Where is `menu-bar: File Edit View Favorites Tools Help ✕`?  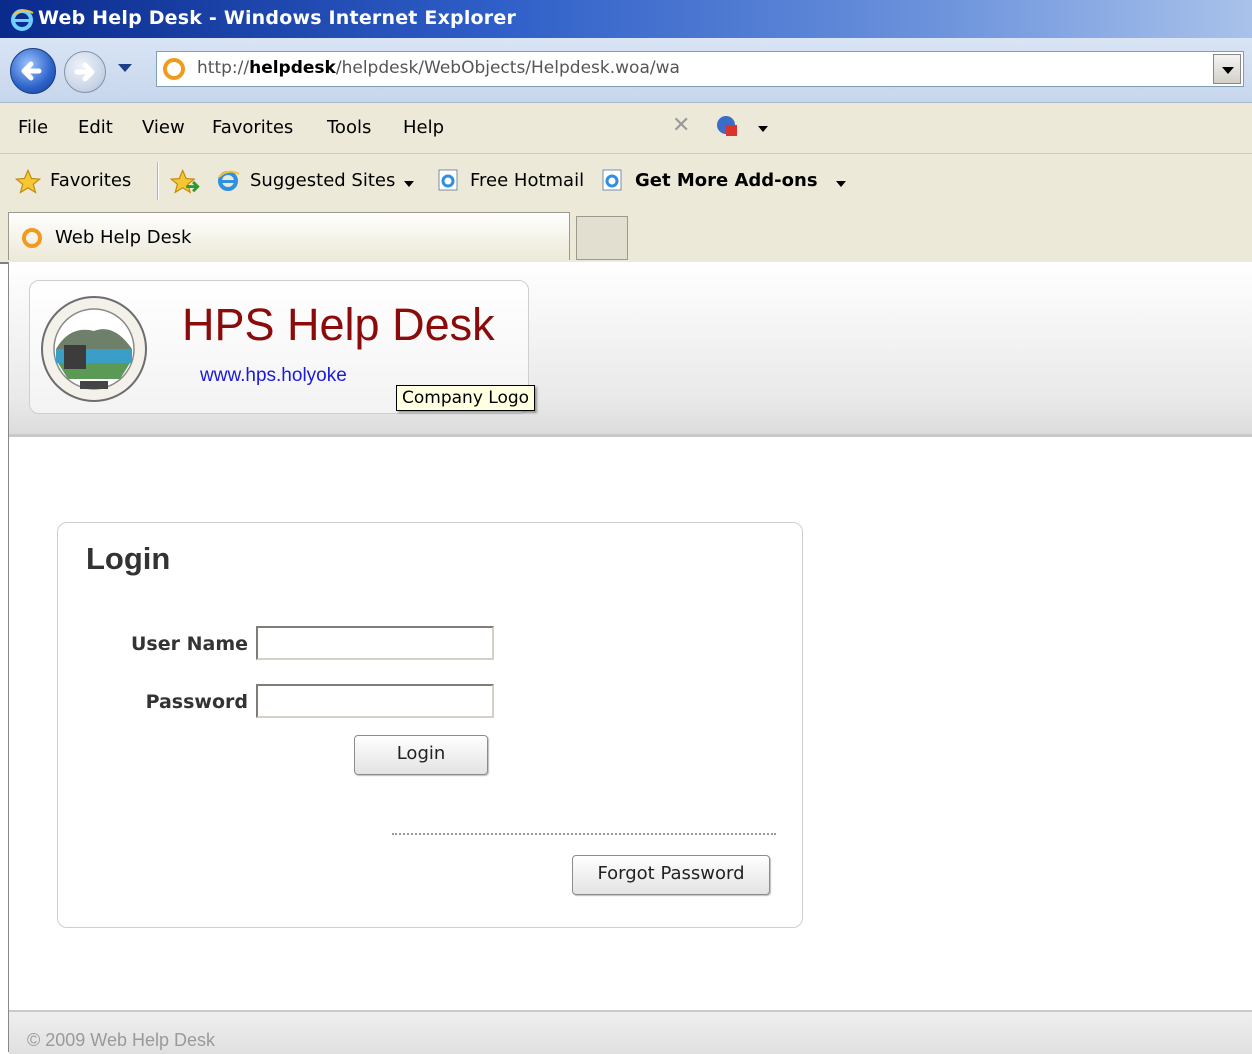
menu-bar: File Edit View Favorites Tools Help ✕ is located at coordinates (626, 128).